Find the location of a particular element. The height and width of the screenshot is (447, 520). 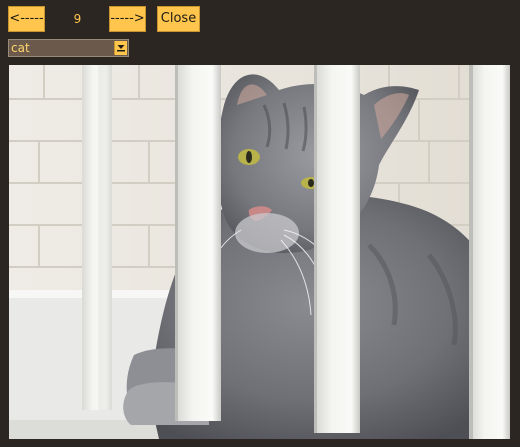

category-select-value: cat is located at coordinates (20, 48).